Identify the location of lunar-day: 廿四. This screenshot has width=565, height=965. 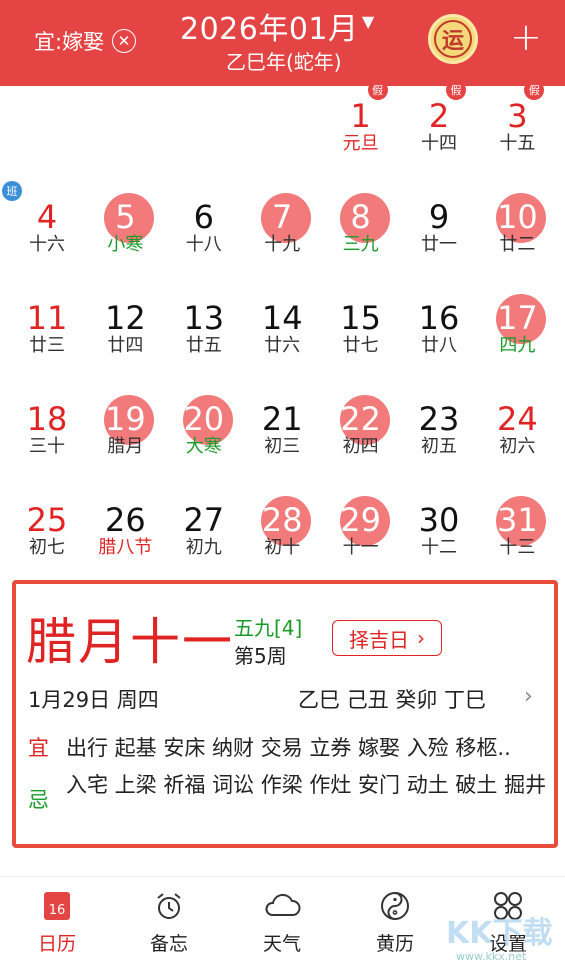
(125, 345).